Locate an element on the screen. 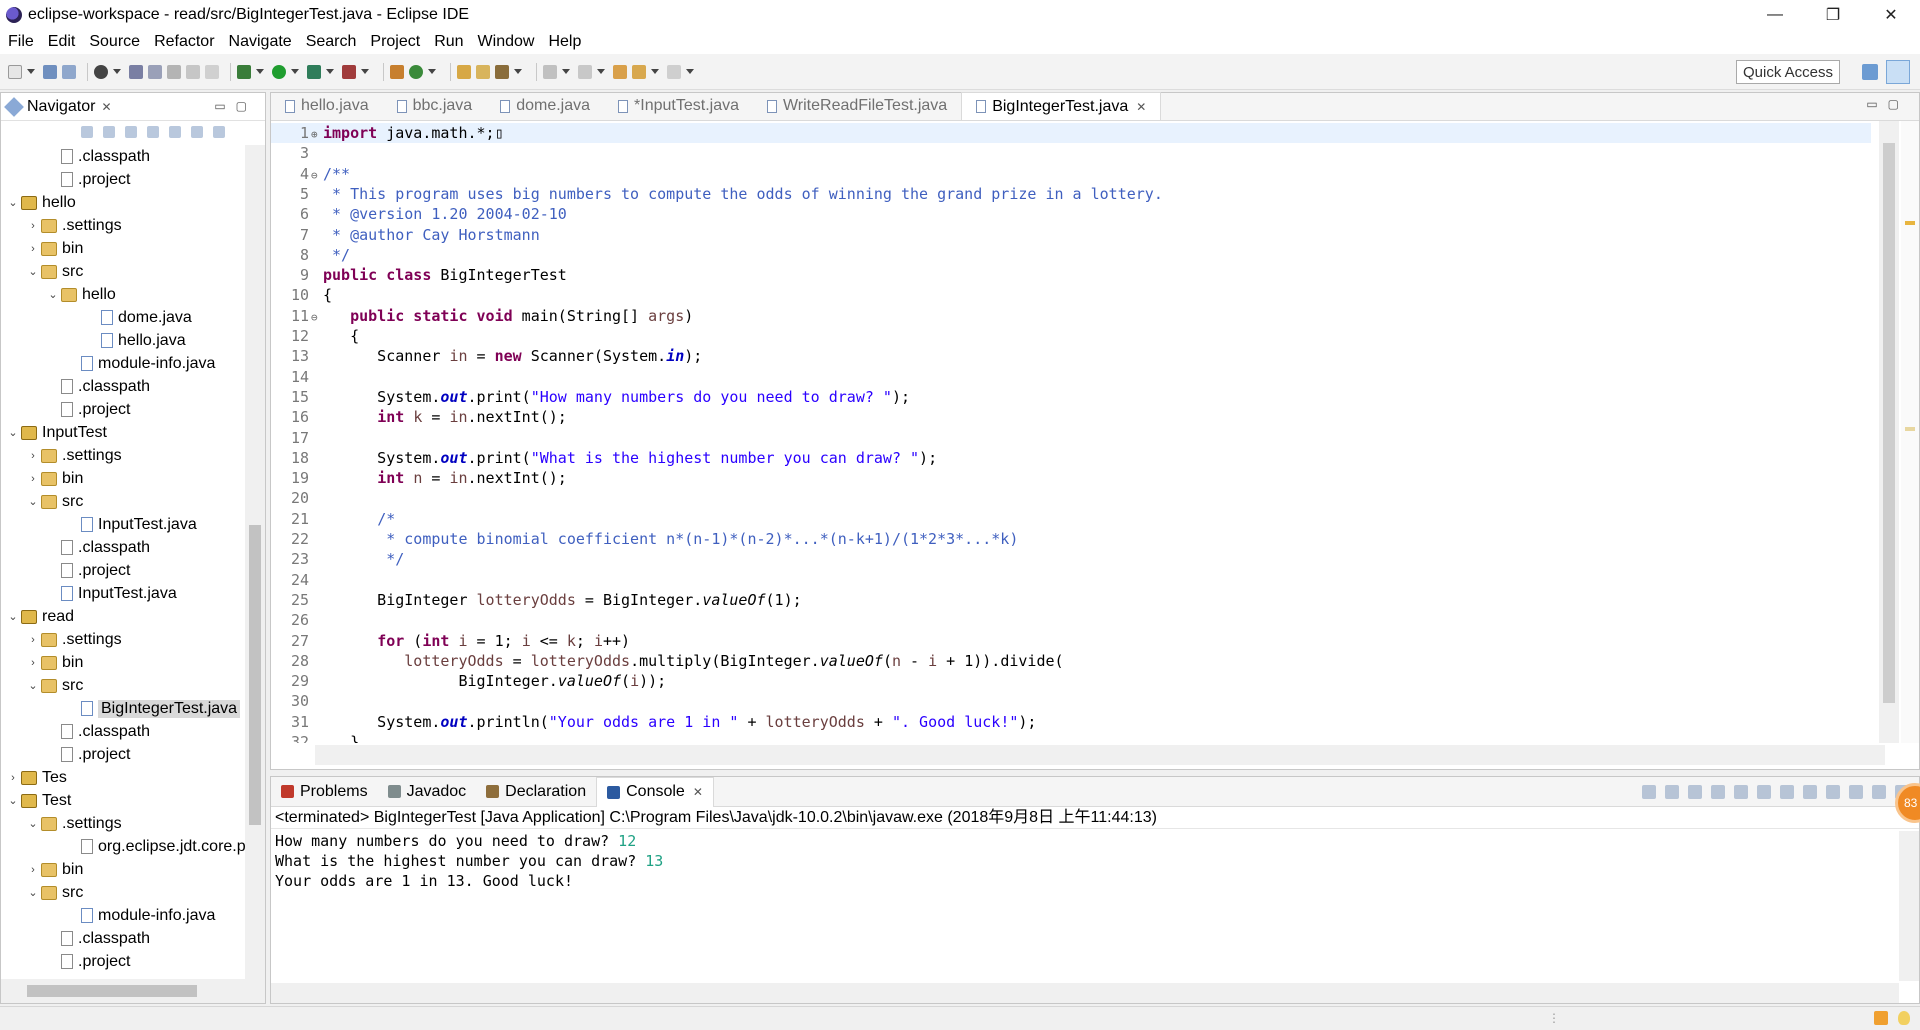  tree-item: ⌄ Test is located at coordinates (38, 800).